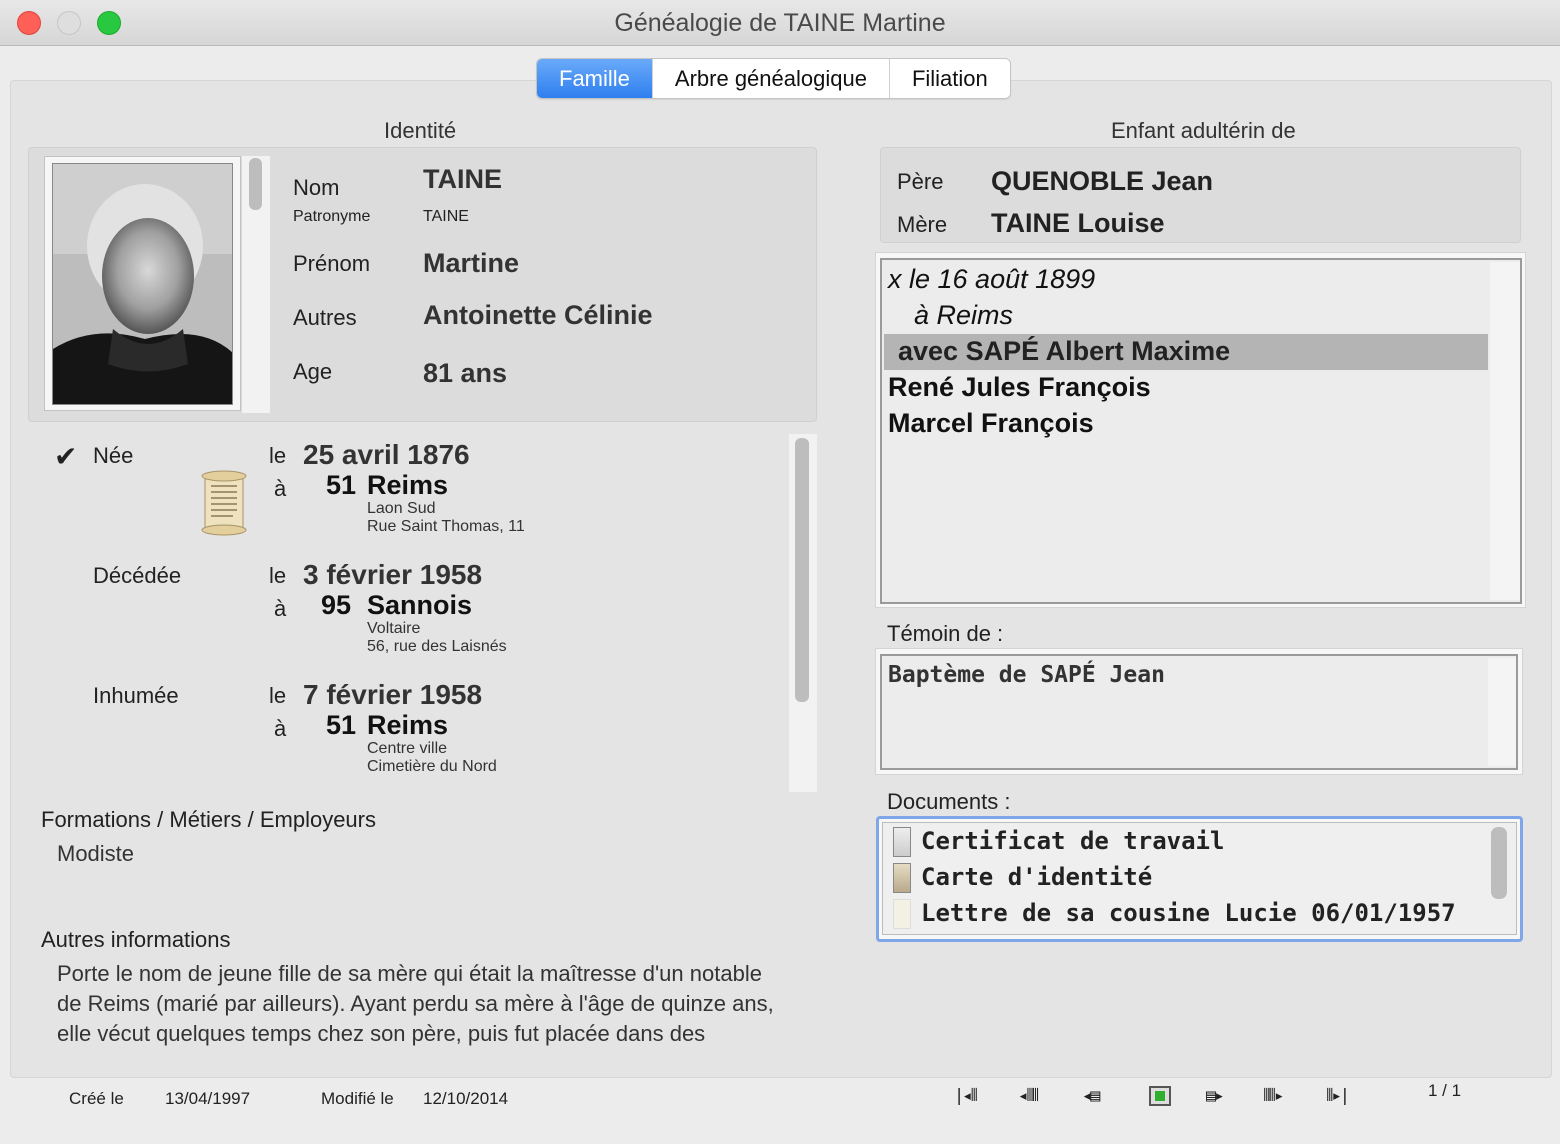  What do you see at coordinates (922, 224) in the screenshot?
I see `mere-label: Mère` at bounding box center [922, 224].